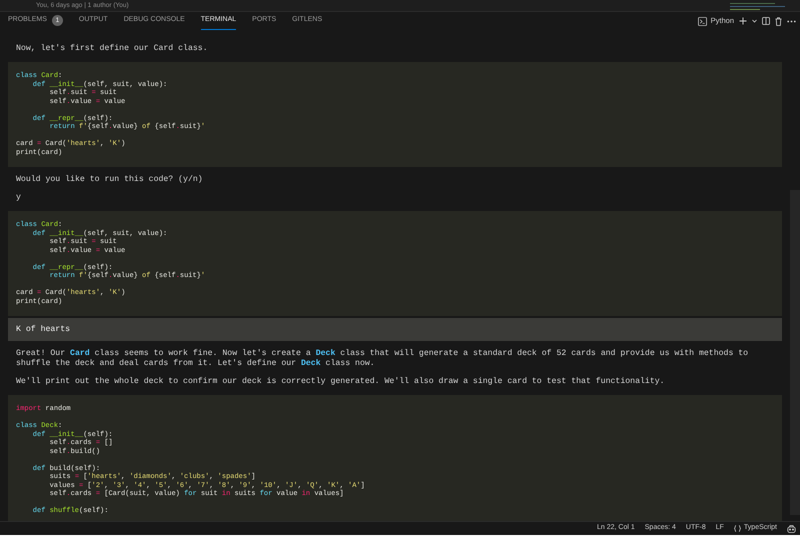  I want to click on terminal-text: Would you like to run this code? (y/n), so click(109, 180).